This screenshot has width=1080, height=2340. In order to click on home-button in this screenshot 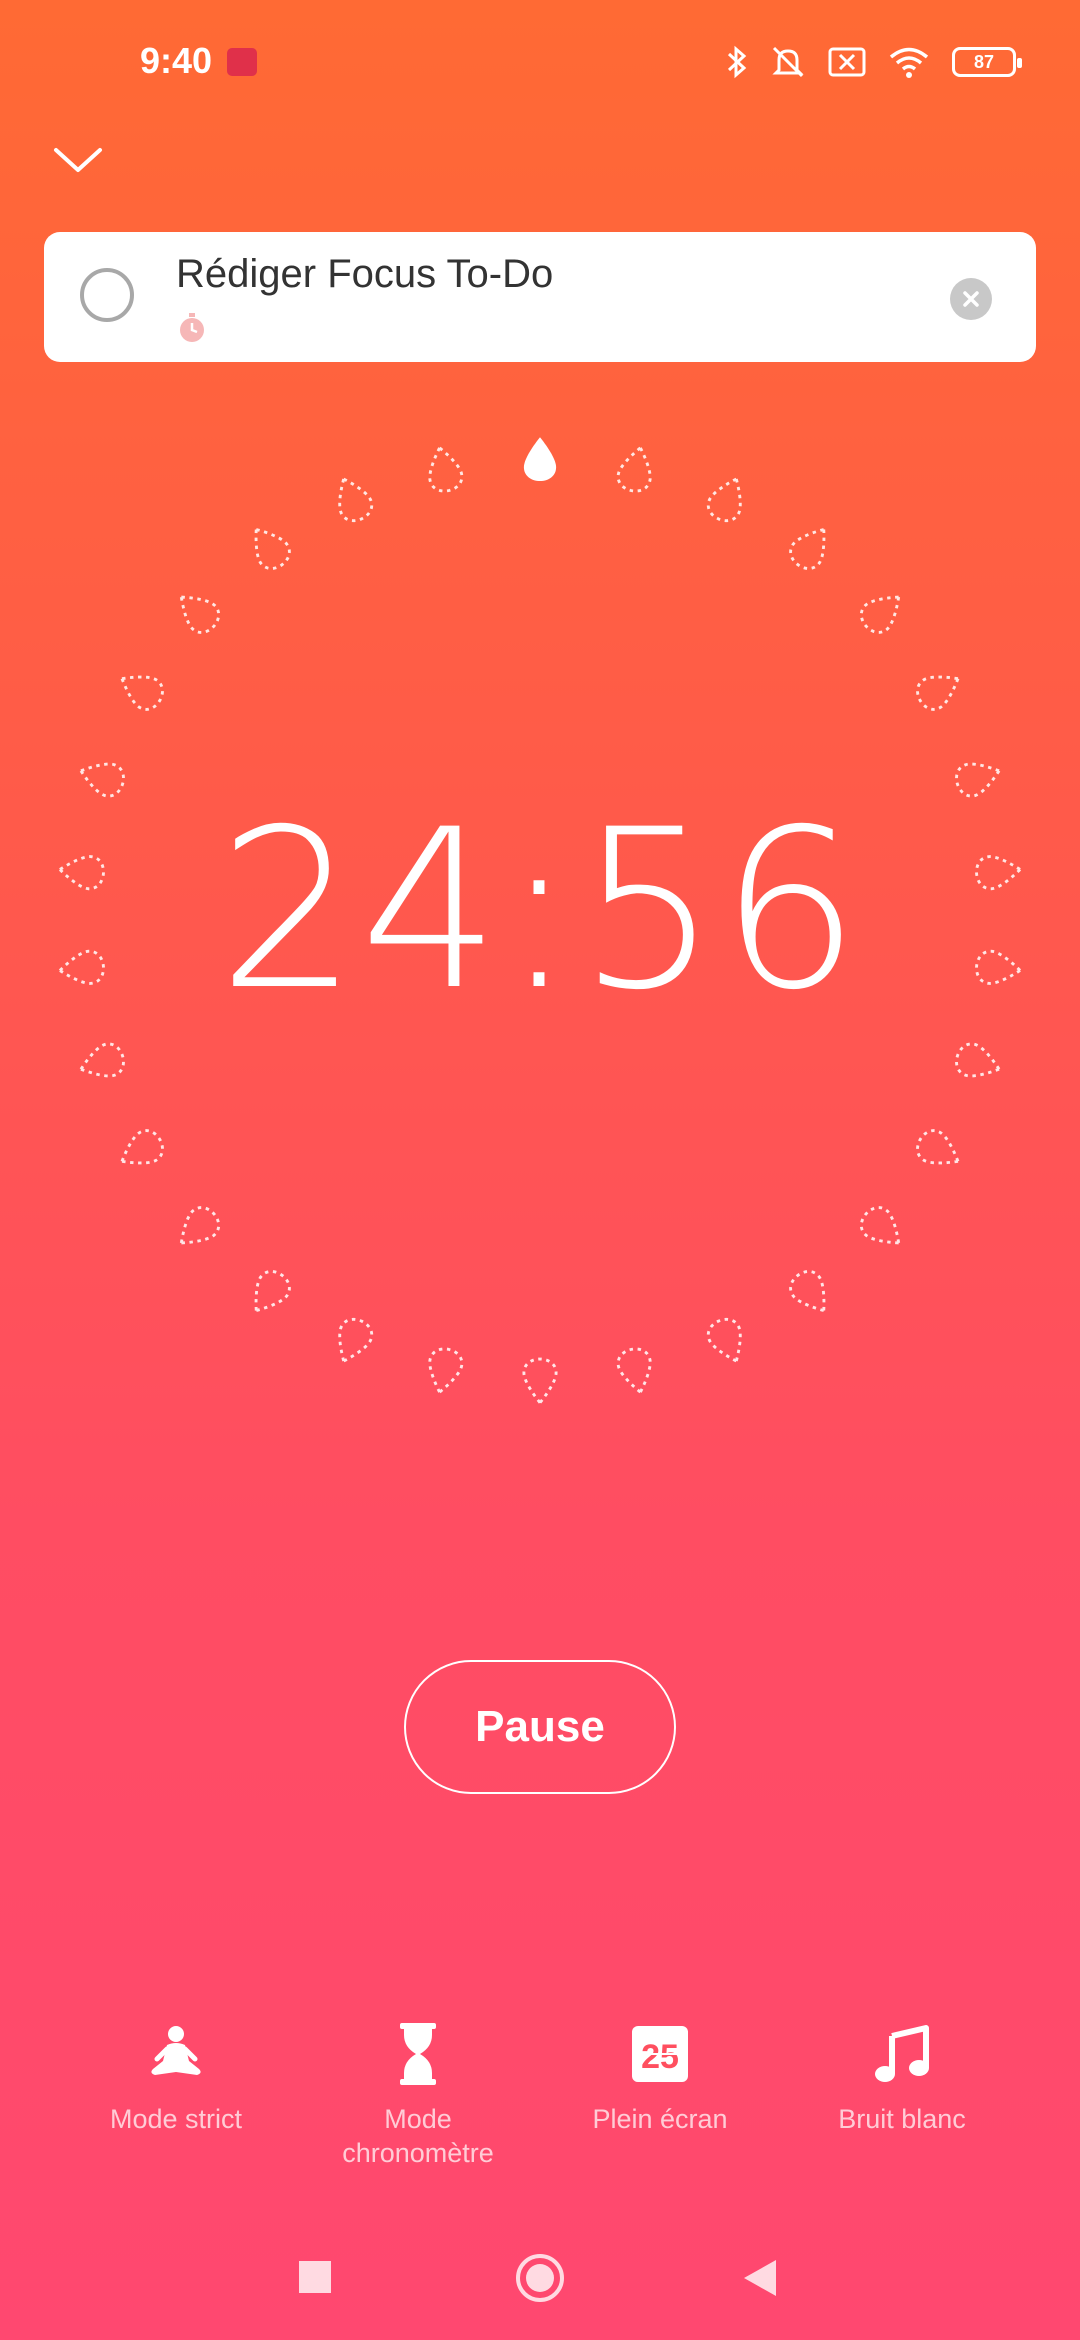, I will do `click(540, 2280)`.